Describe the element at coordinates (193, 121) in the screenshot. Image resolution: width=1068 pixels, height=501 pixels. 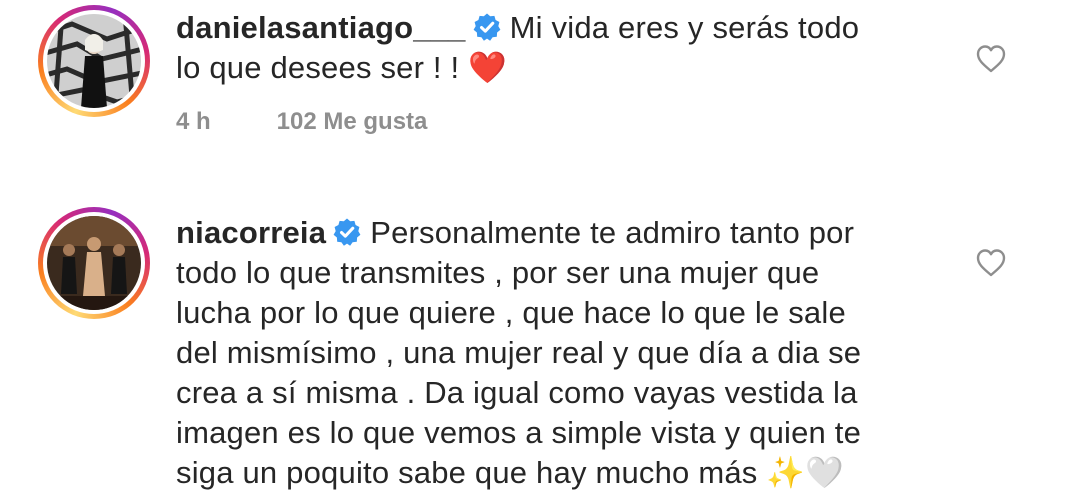
I see `comment-time: 4 h` at that location.